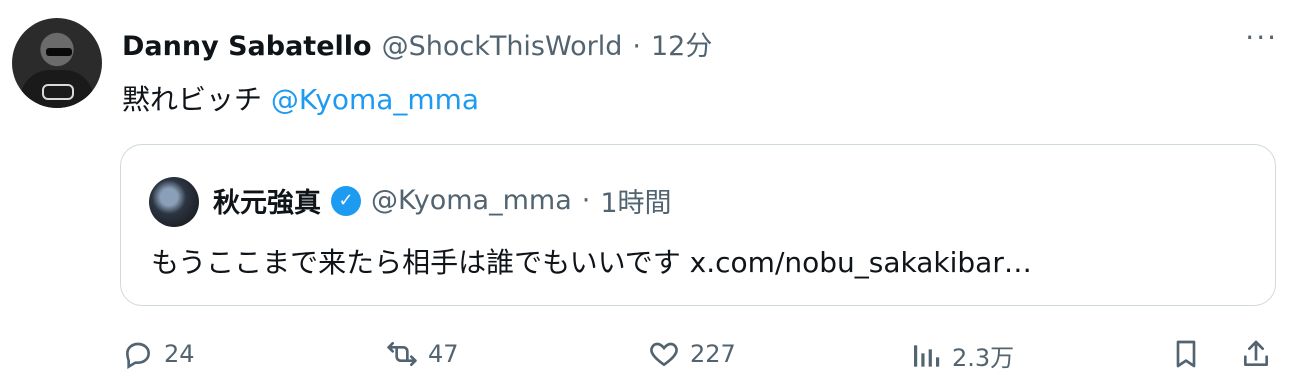  I want to click on quoted-tweet-body: もうここまで来たら相手は誰でもいいです, so click(416, 262).